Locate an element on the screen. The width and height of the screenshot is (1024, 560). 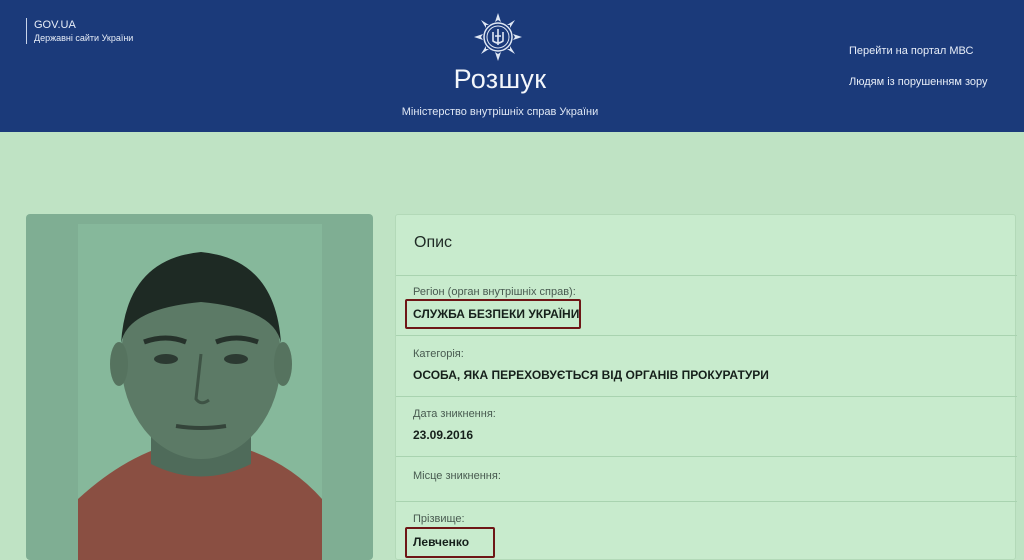
description-heading: Опис is located at coordinates (433, 242).